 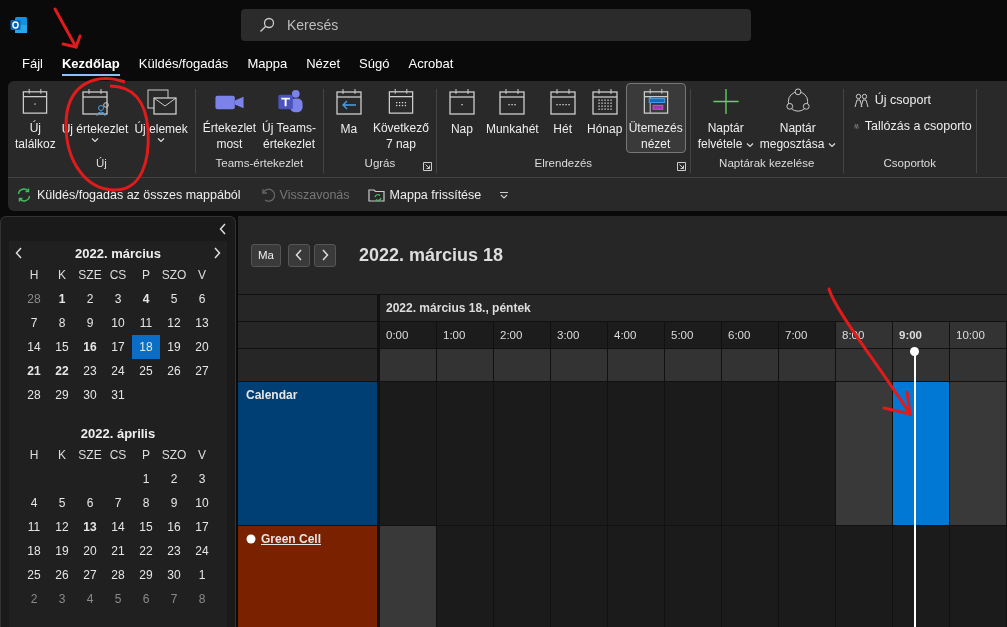 I want to click on search-field: Keresés, so click(x=496, y=25).